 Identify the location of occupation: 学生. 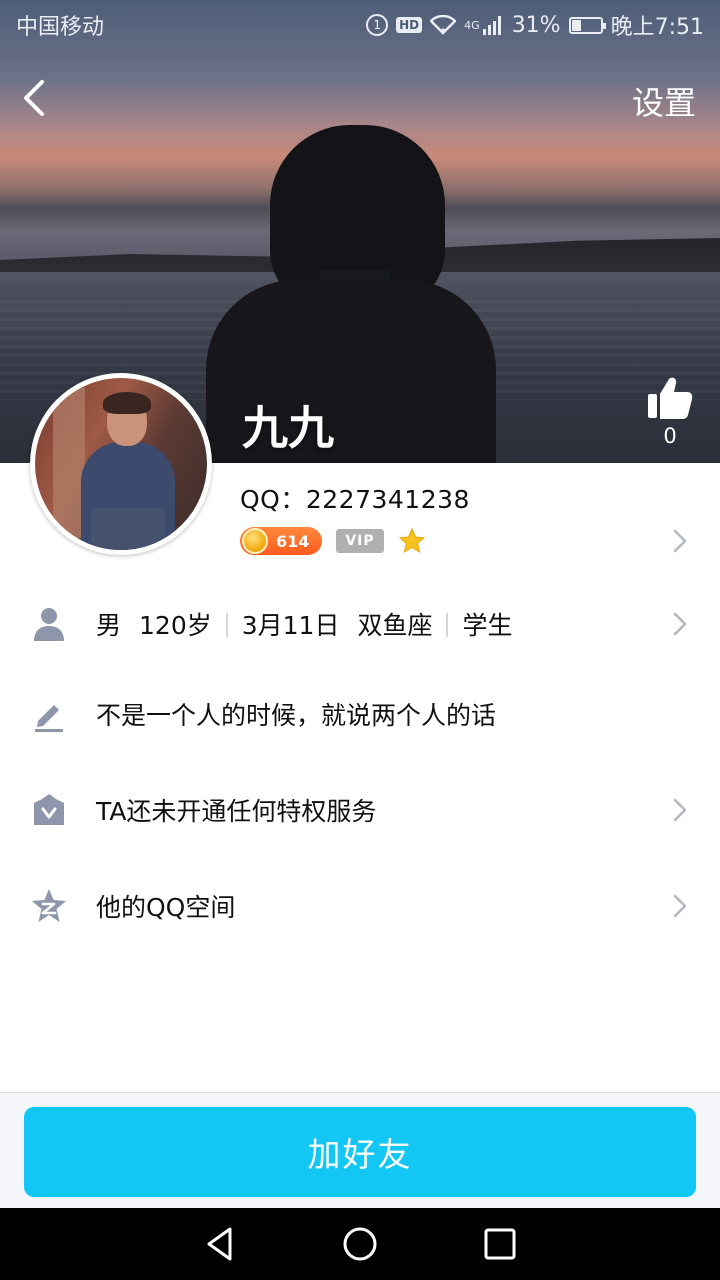
(487, 625).